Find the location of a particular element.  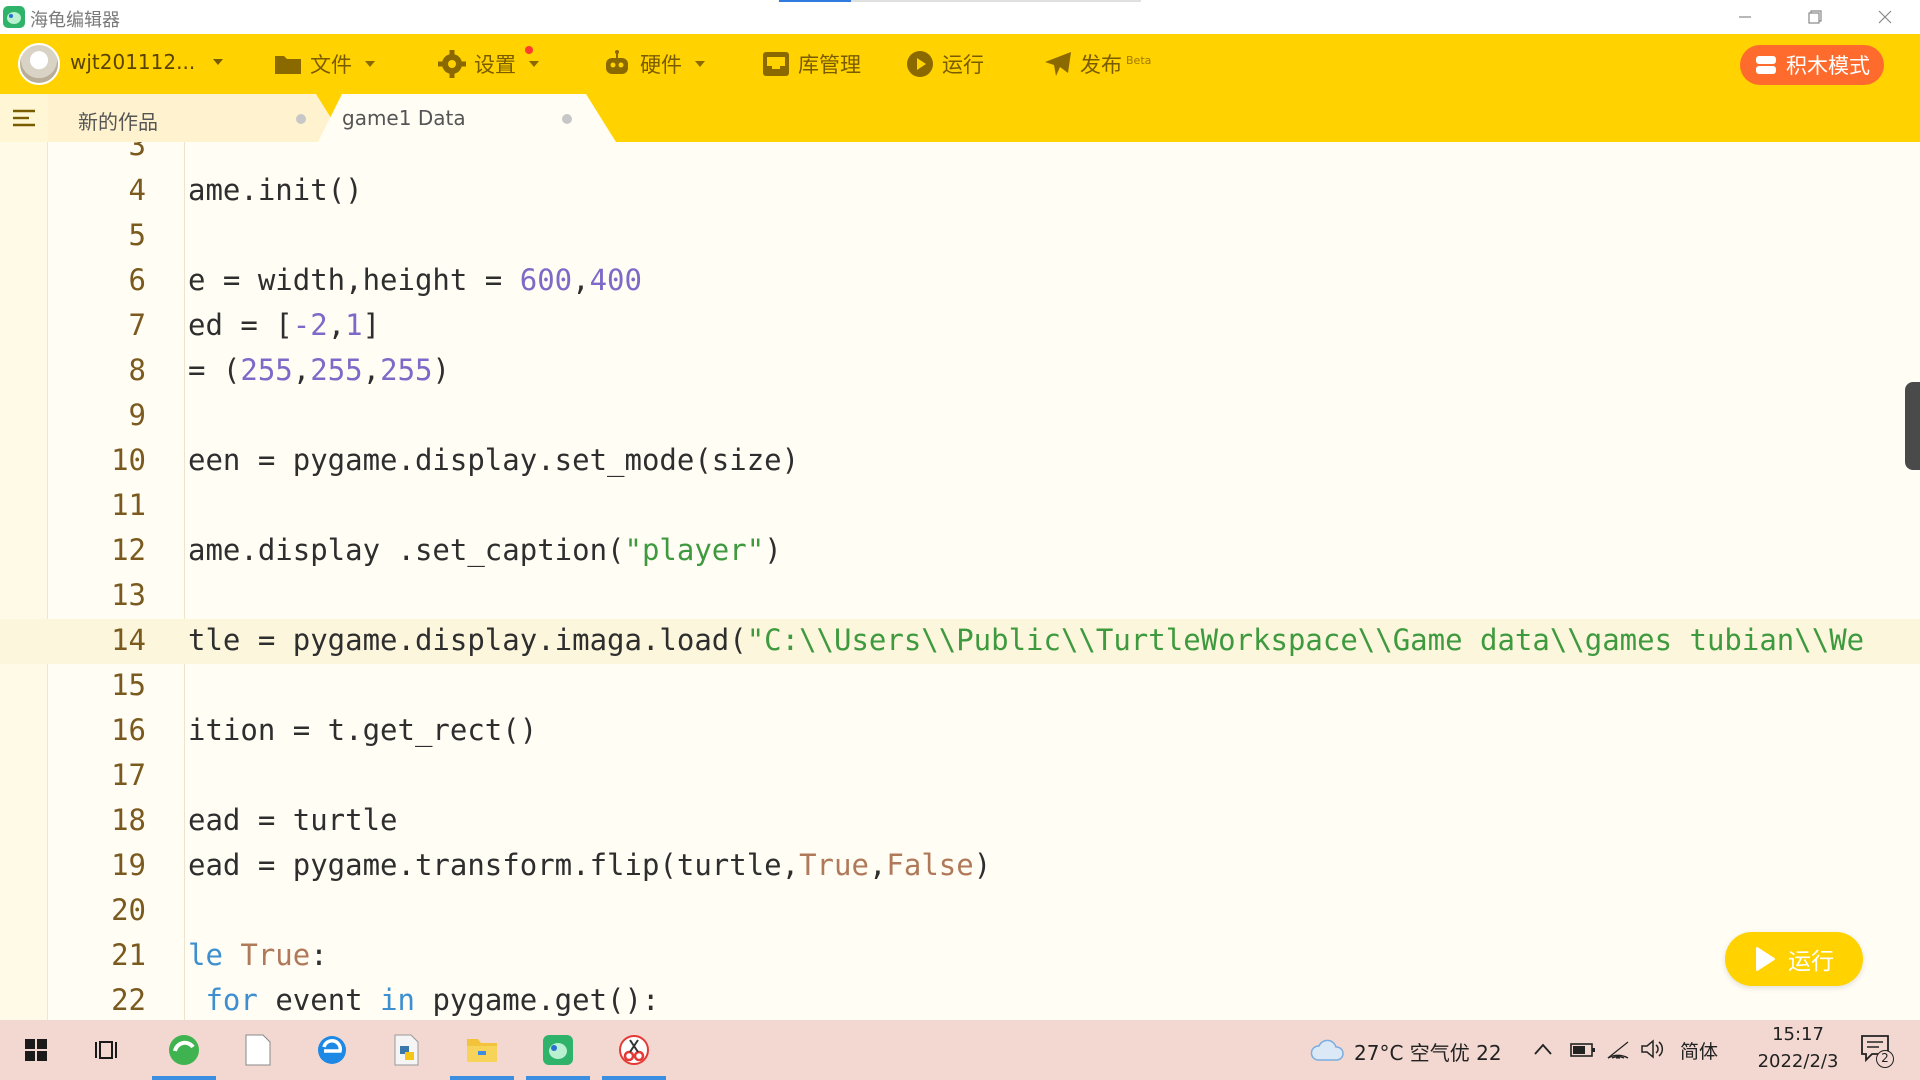

weather-status: 27°C 空气优 22 is located at coordinates (1428, 1051).